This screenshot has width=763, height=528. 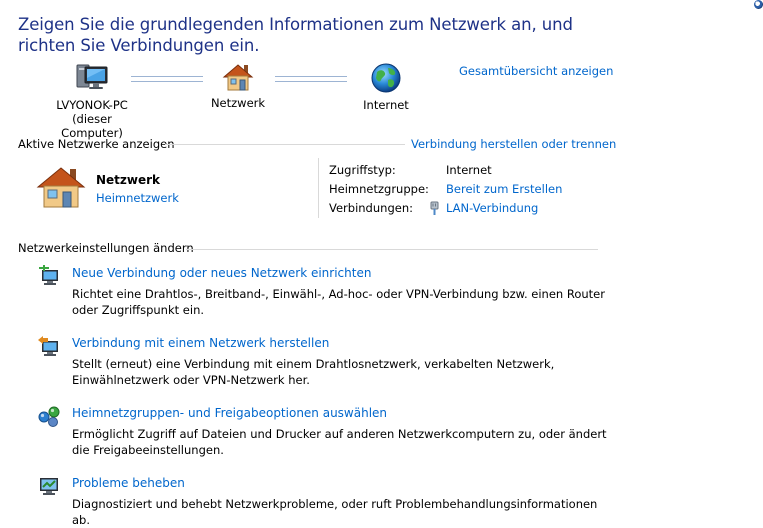 I want to click on map-network-node: Netzwerk, so click(x=238, y=86).